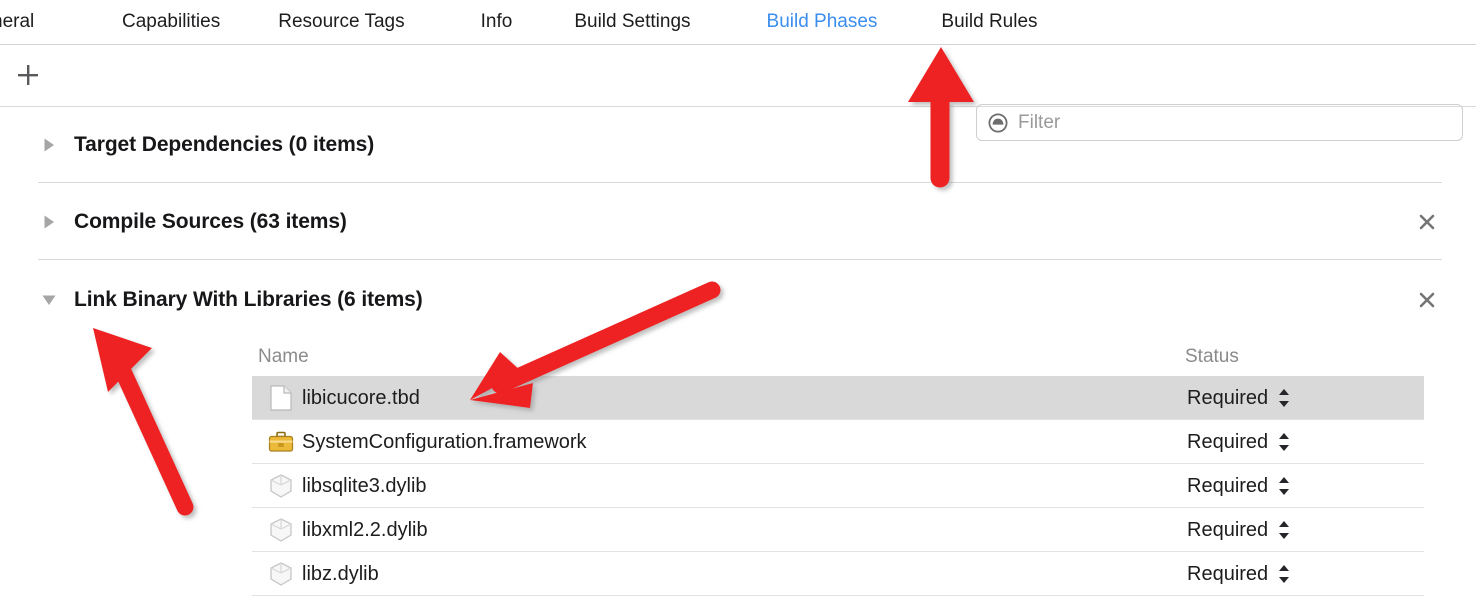  What do you see at coordinates (364, 485) in the screenshot?
I see `library-name: libsqlite3.dylib` at bounding box center [364, 485].